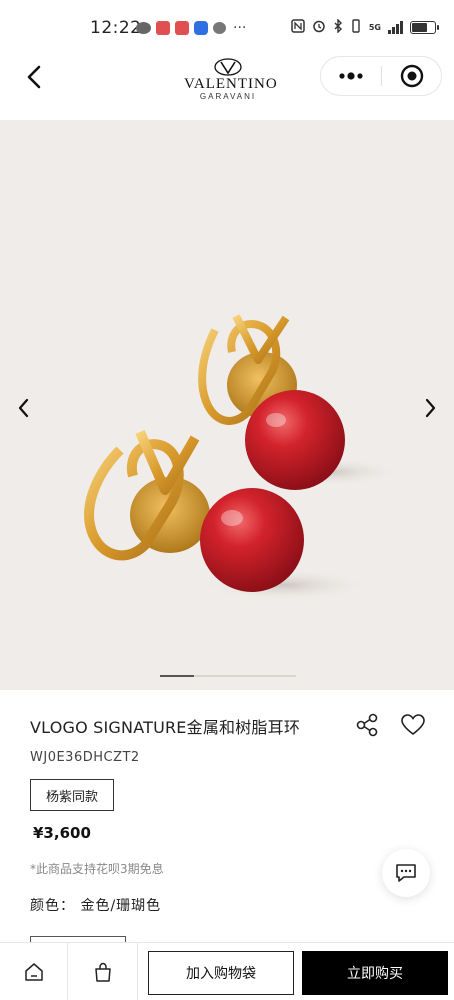  I want to click on product-sku: WJ0E36DHCZT2, so click(85, 757).